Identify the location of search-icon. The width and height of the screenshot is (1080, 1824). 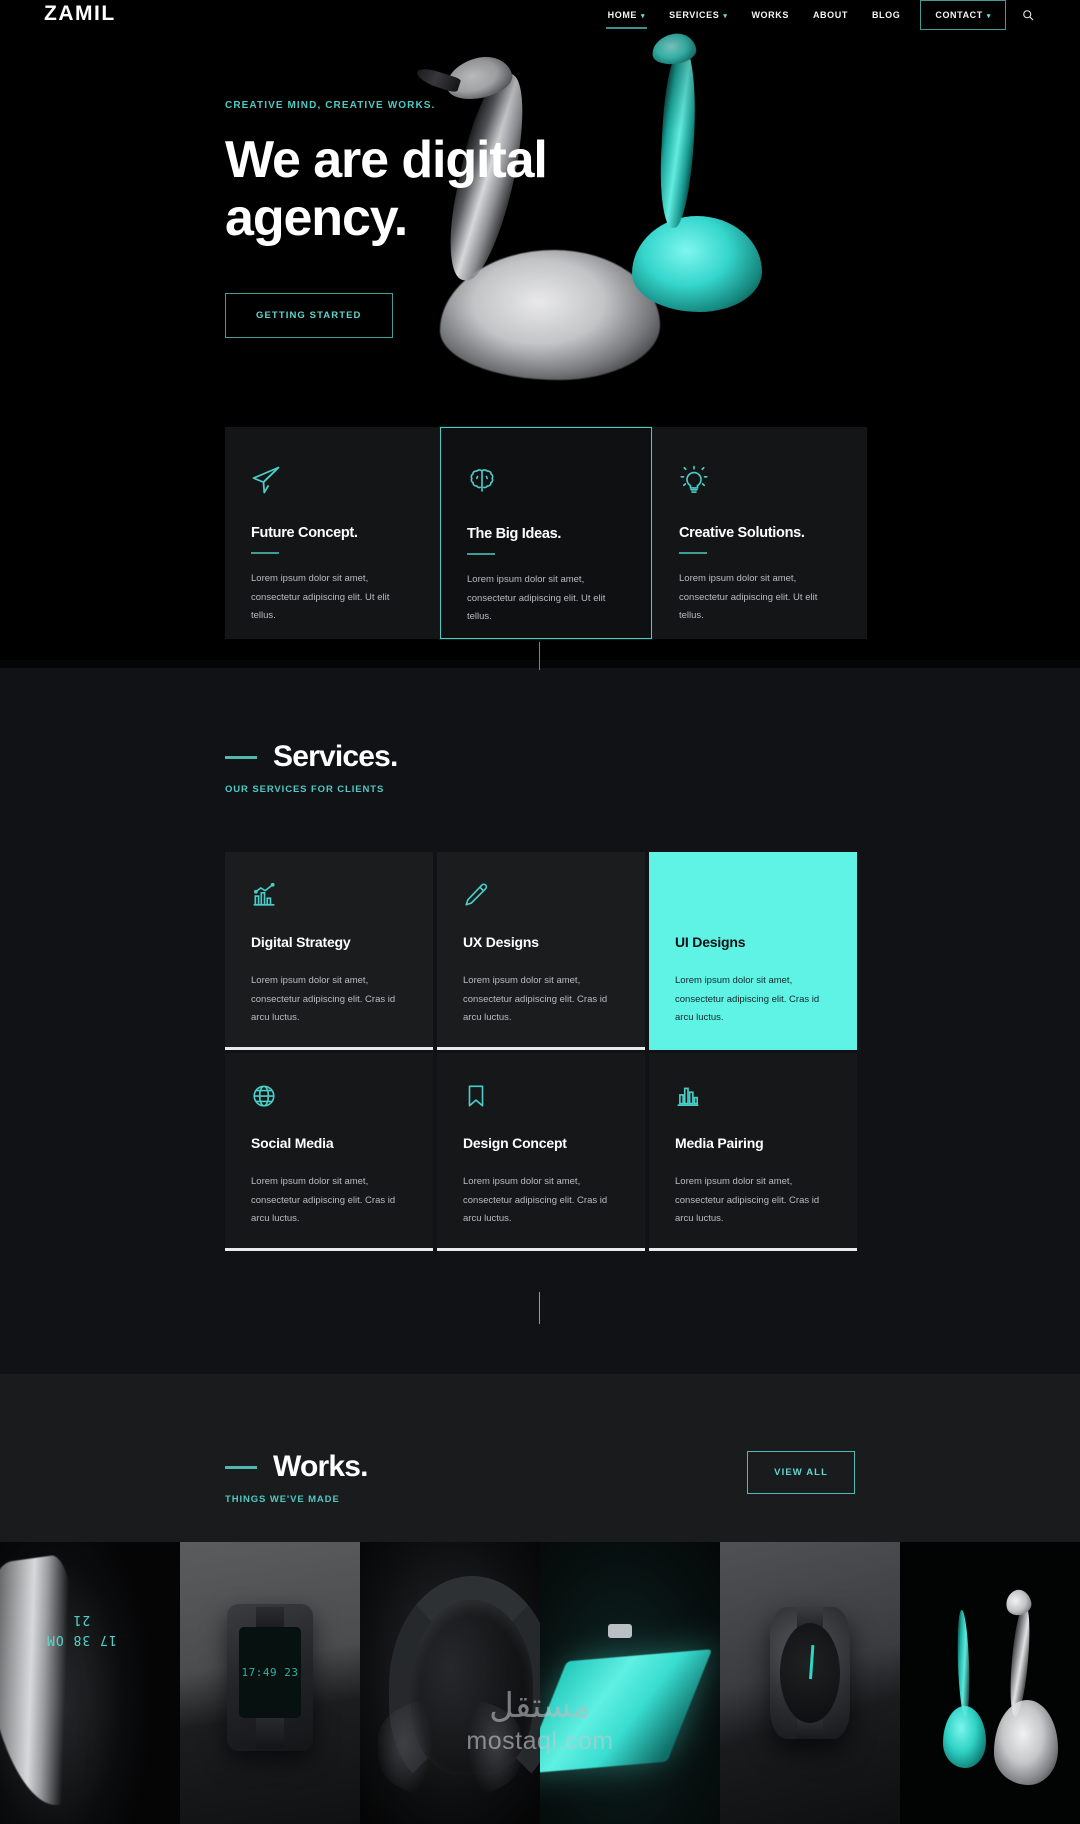
(1028, 15).